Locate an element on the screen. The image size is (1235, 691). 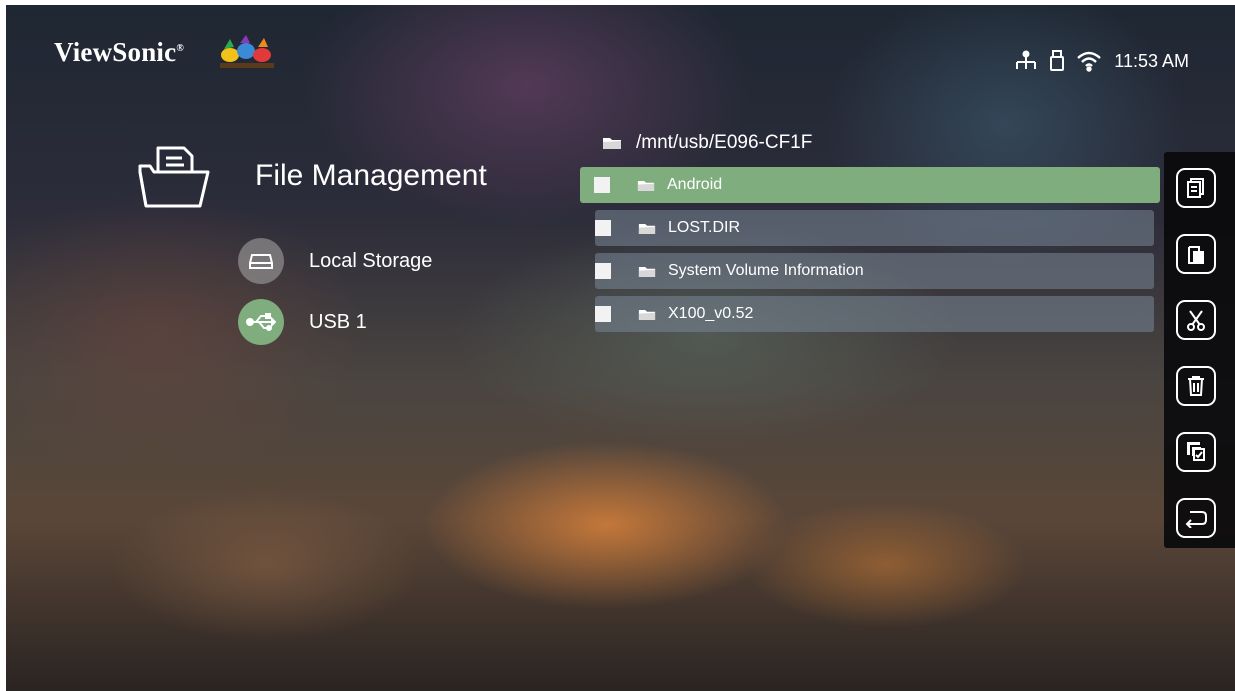
brand-name: ViewSonic is located at coordinates (115, 52).